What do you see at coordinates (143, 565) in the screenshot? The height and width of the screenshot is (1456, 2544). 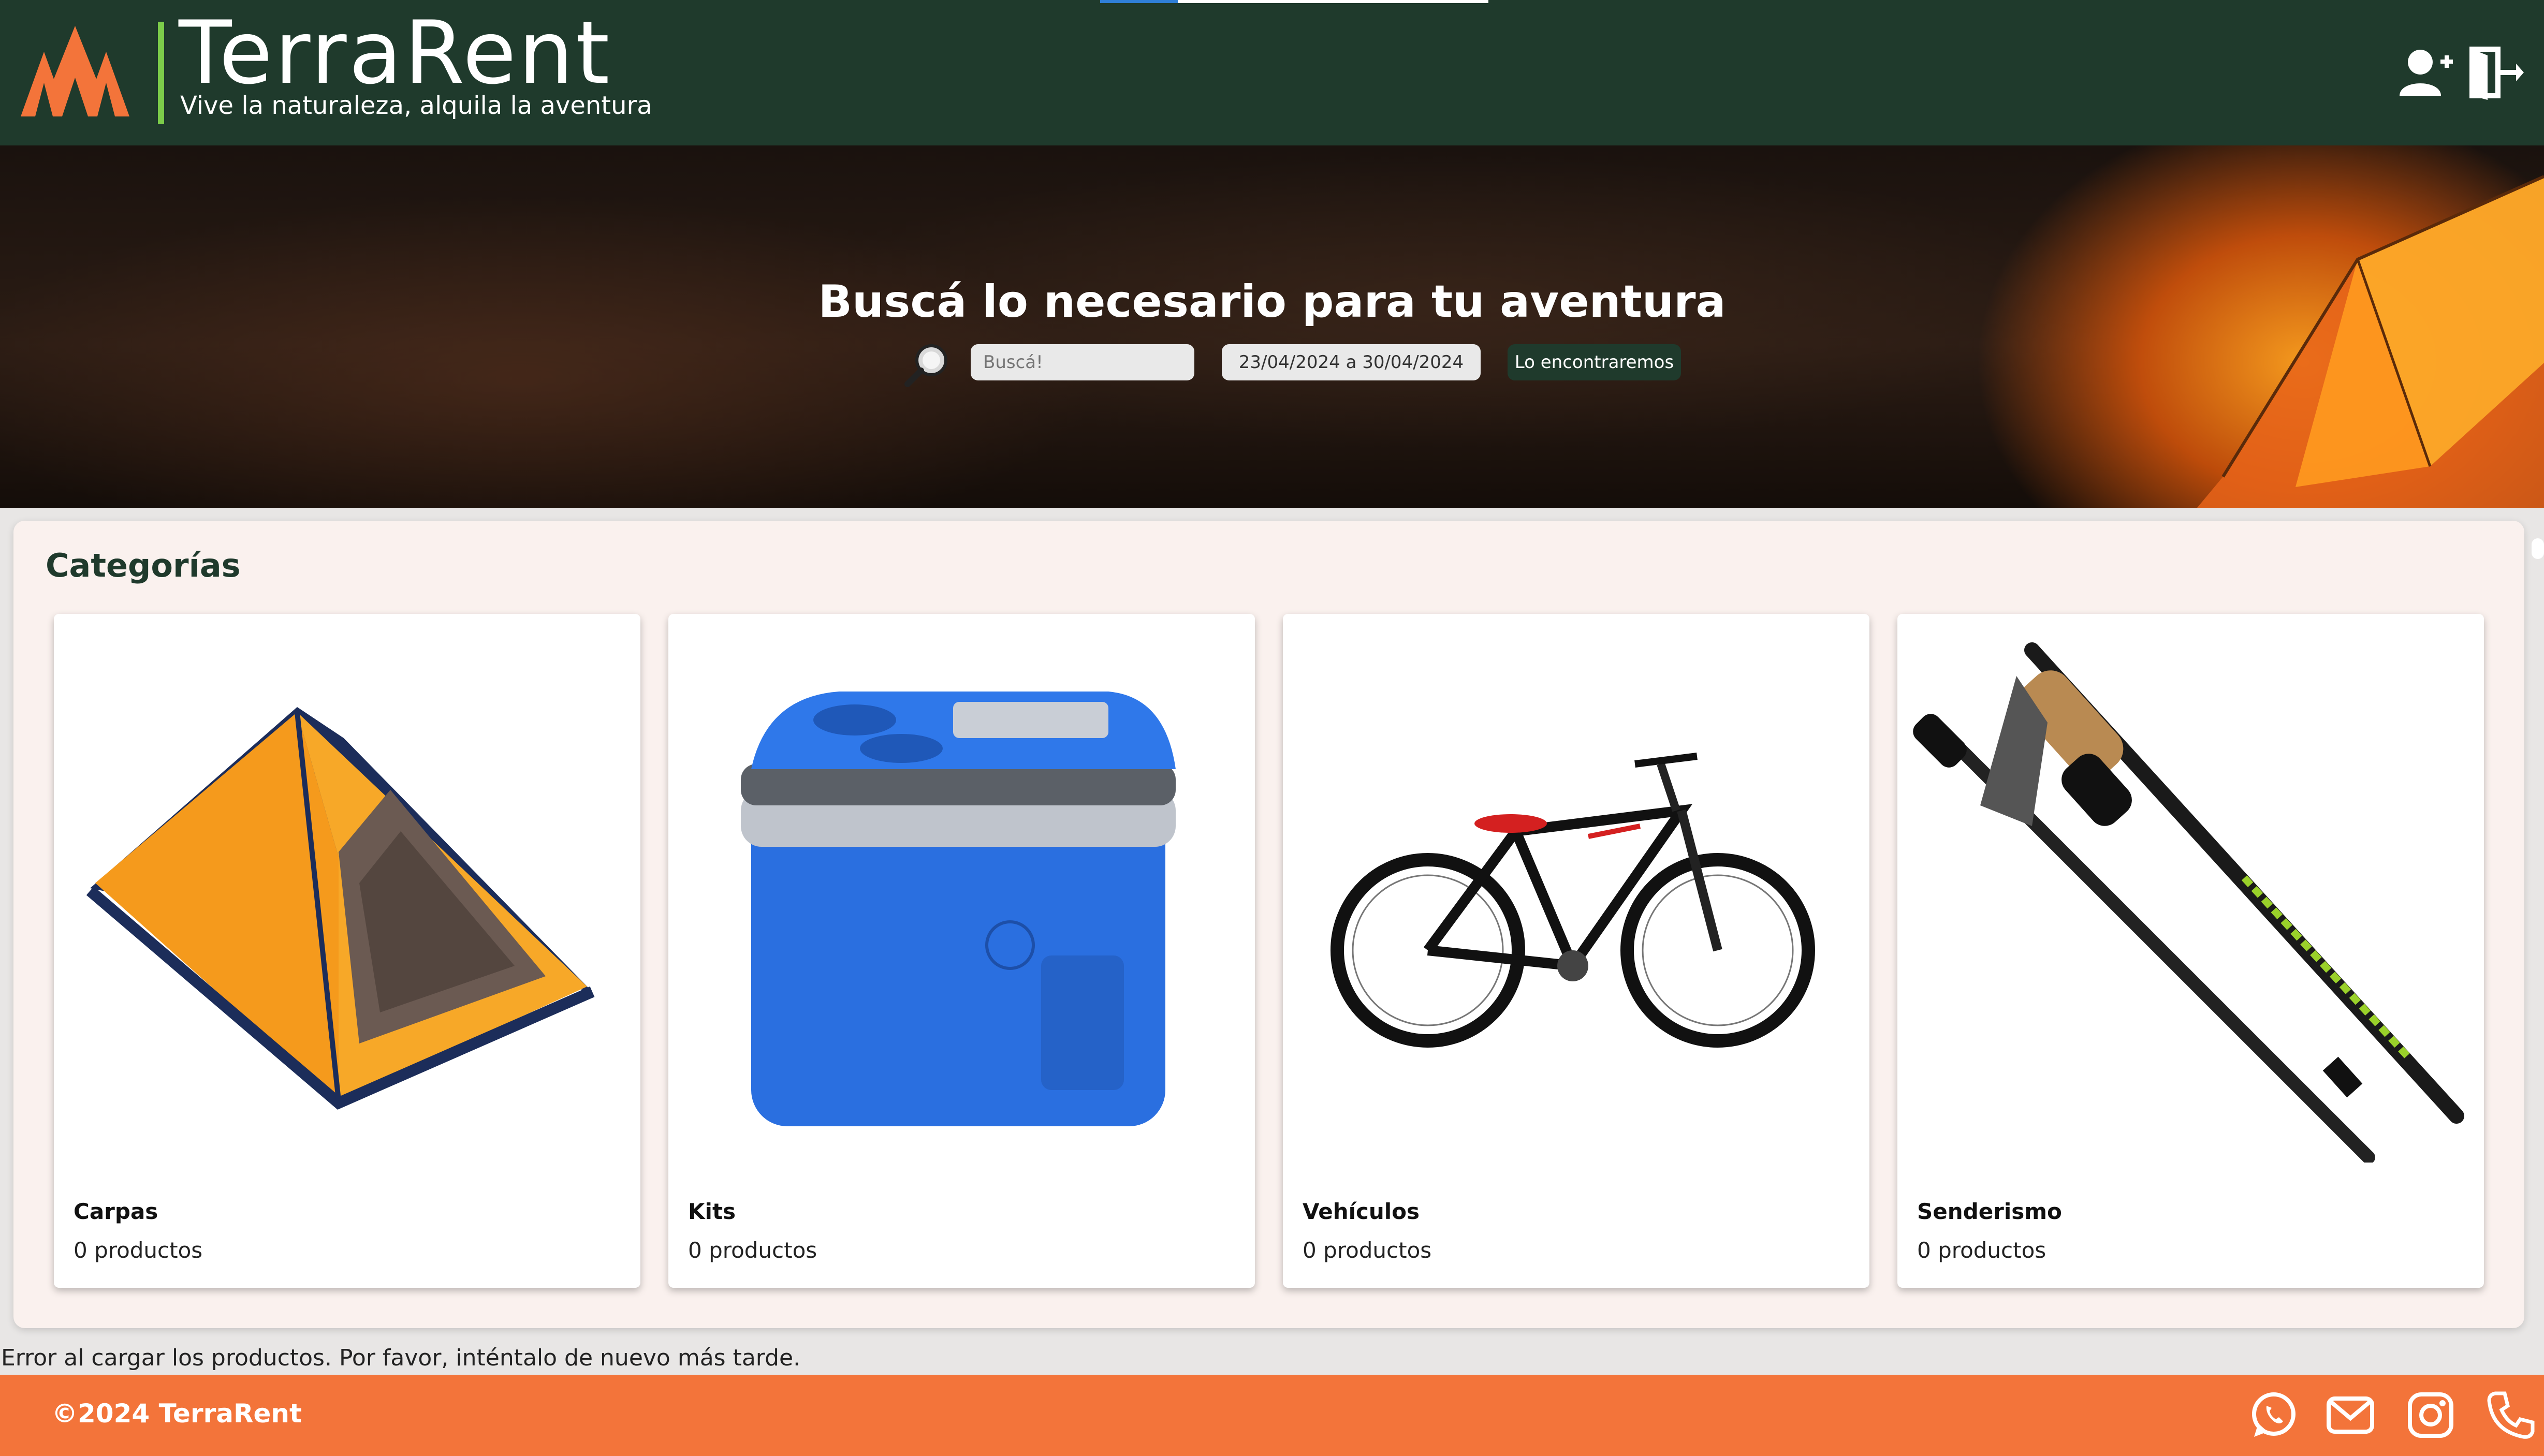 I see `categories-title: Categorías` at bounding box center [143, 565].